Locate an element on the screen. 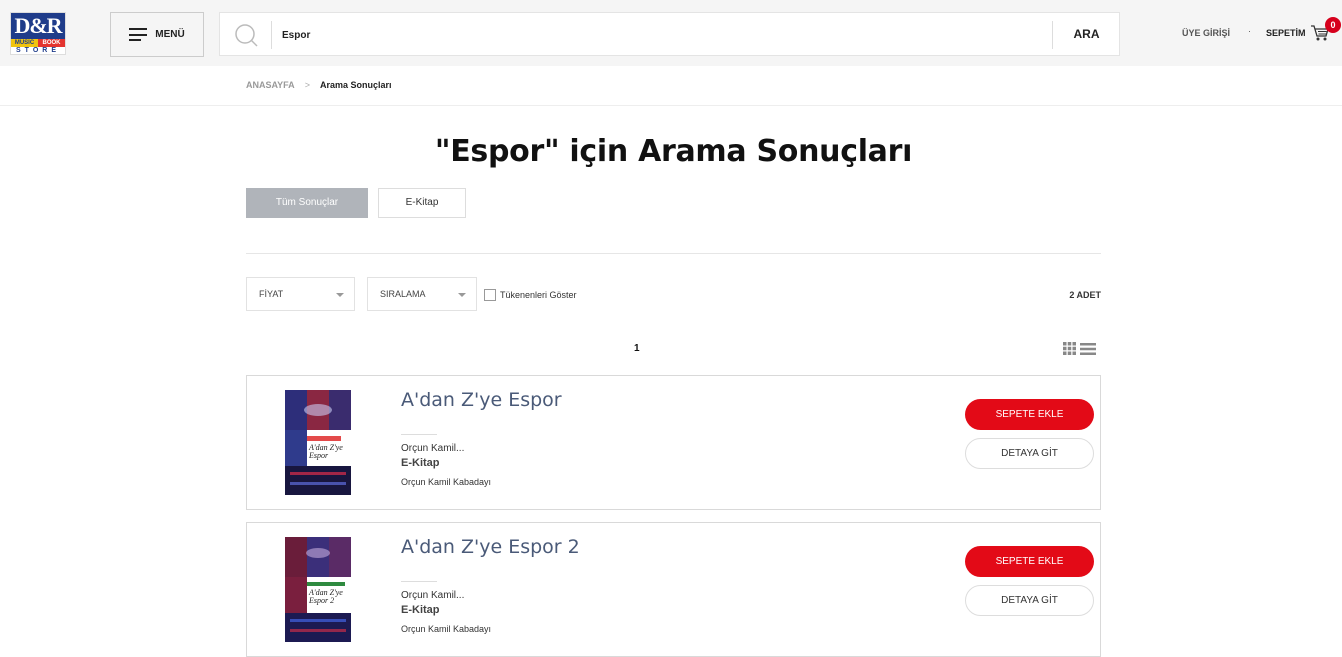 The width and height of the screenshot is (1342, 657). book-cover-image: A'dan Z'ye Espor 2 is located at coordinates (318, 589).